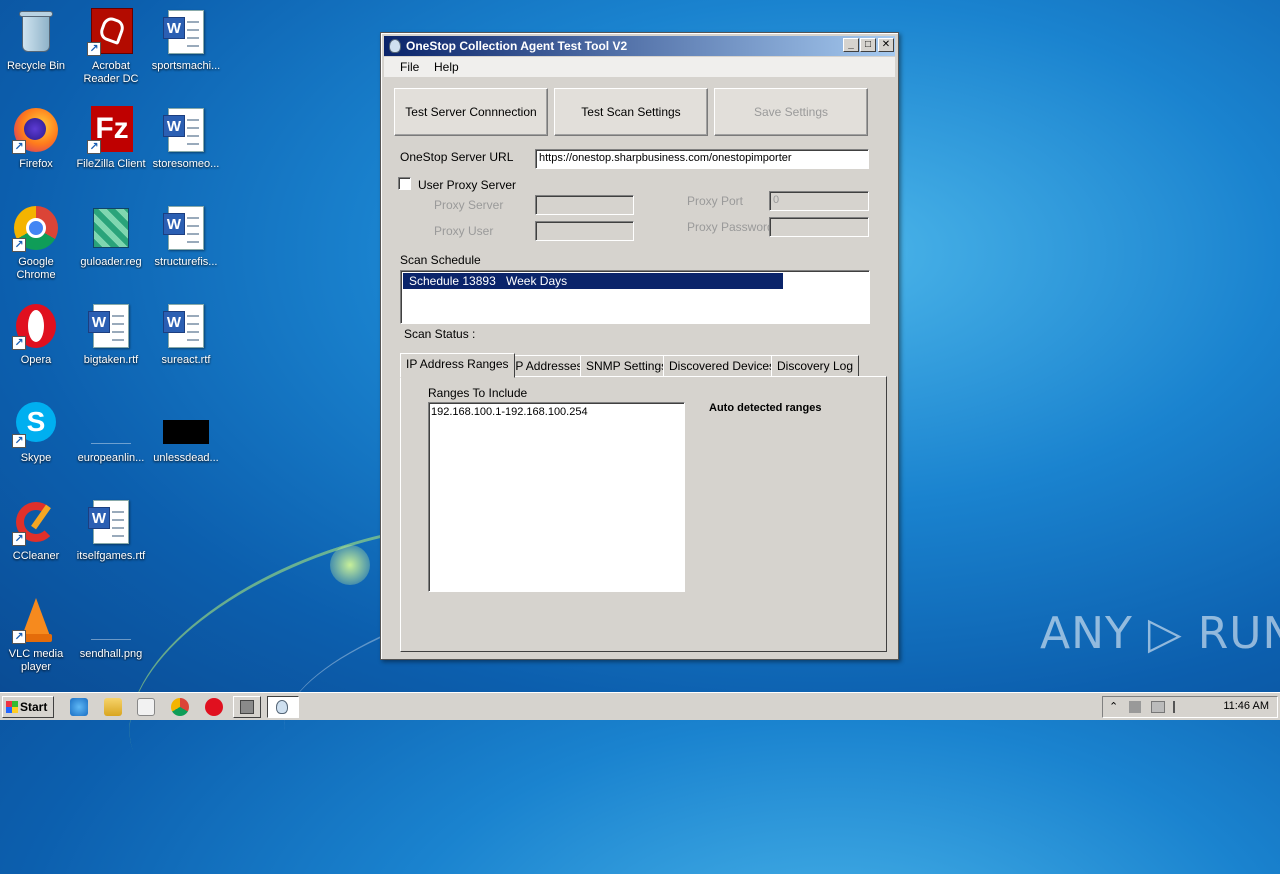 The height and width of the screenshot is (874, 1280). Describe the element at coordinates (409, 67) in the screenshot. I see `menu-file: File` at that location.